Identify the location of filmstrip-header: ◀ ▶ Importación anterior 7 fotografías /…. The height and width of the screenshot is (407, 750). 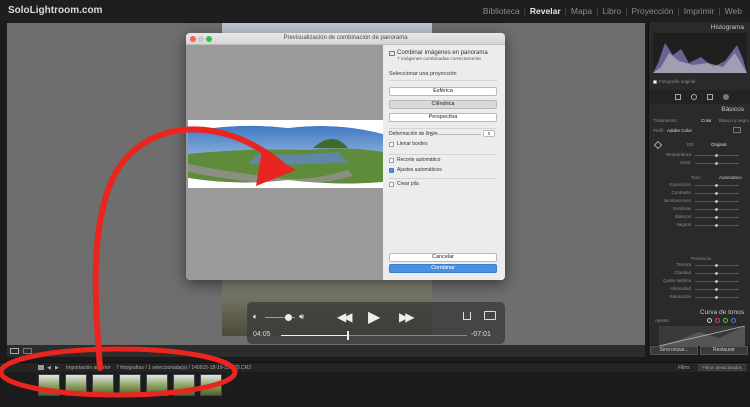
(375, 367).